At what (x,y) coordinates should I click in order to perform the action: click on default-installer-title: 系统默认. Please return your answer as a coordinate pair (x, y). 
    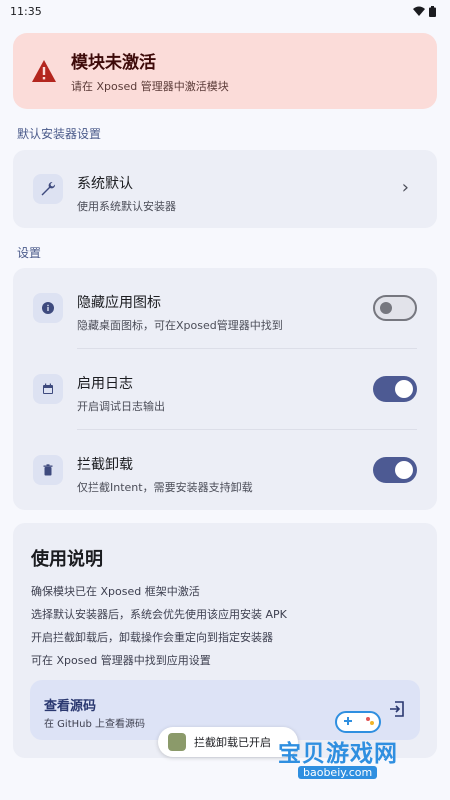
    Looking at the image, I should click on (105, 184).